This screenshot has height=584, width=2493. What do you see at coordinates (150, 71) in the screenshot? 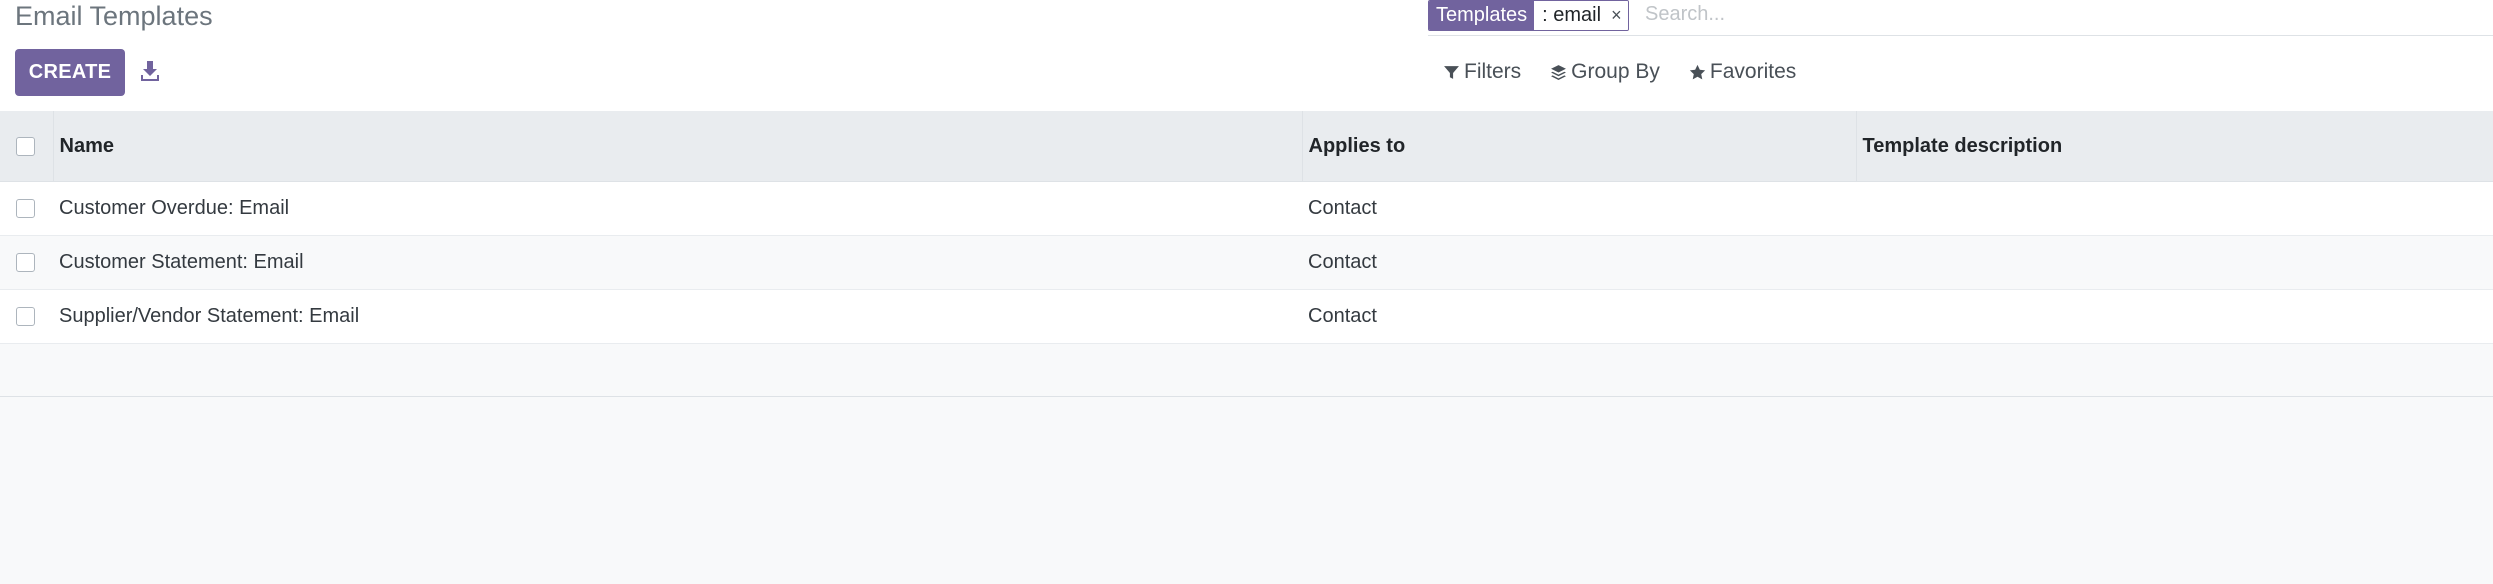
I see `download-icon` at bounding box center [150, 71].